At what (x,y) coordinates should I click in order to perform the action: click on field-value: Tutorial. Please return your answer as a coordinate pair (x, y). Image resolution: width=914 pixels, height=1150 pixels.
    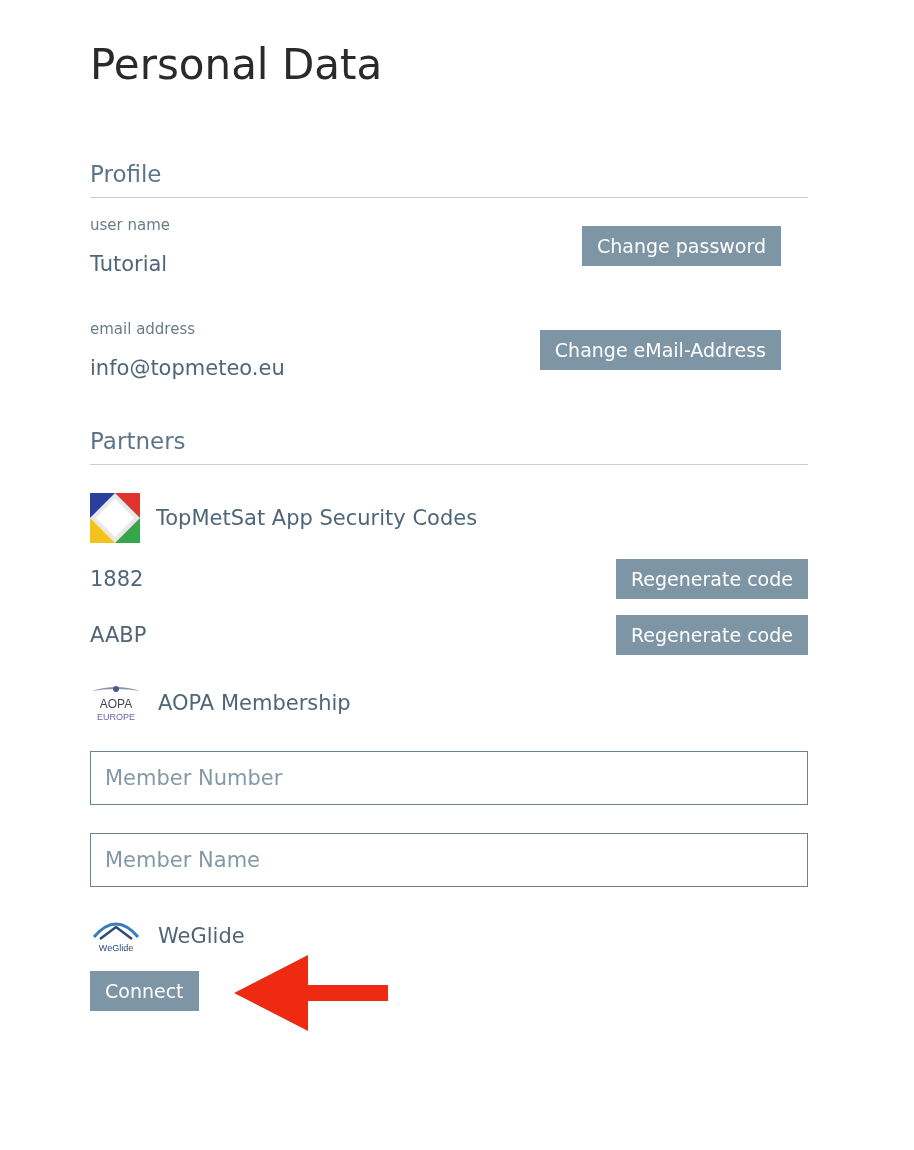
    Looking at the image, I should click on (129, 264).